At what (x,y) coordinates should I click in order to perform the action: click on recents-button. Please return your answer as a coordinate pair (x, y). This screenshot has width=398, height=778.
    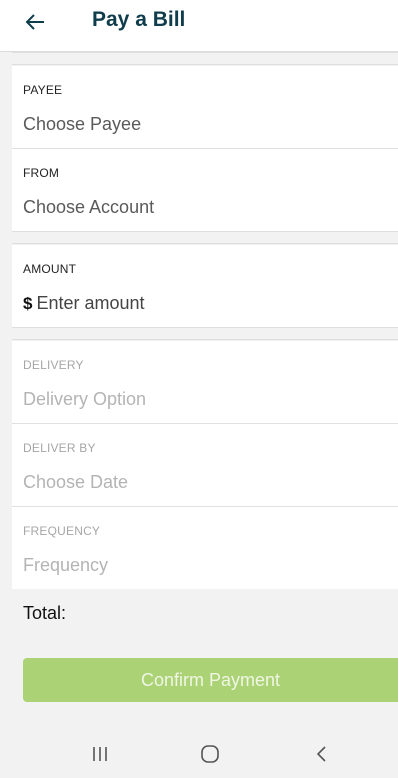
    Looking at the image, I should click on (100, 754).